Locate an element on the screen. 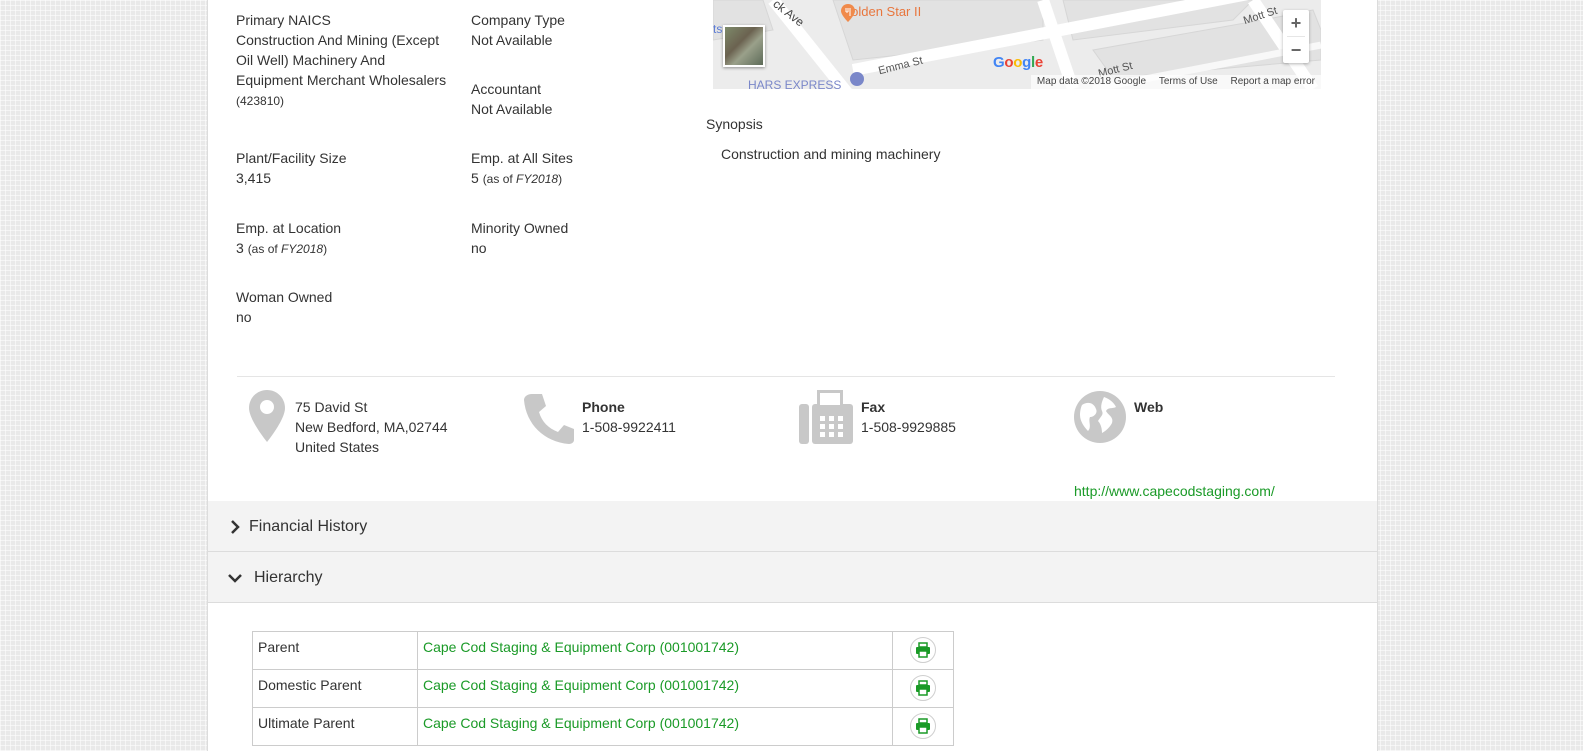 The width and height of the screenshot is (1583, 751). minority-owned-value: no is located at coordinates (479, 248).